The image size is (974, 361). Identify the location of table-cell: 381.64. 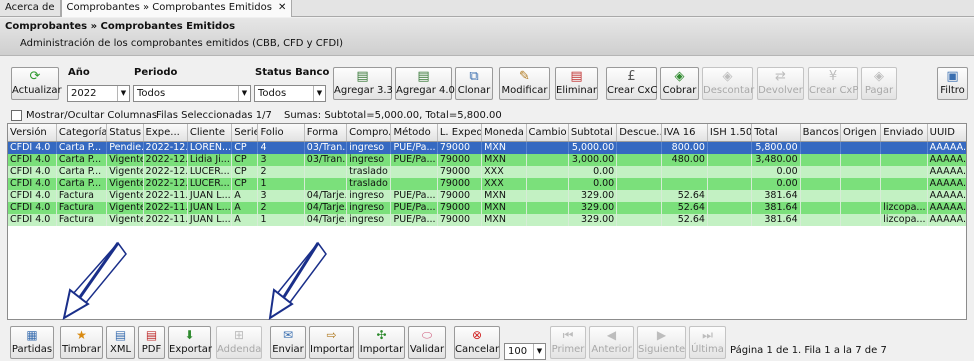
(776, 195).